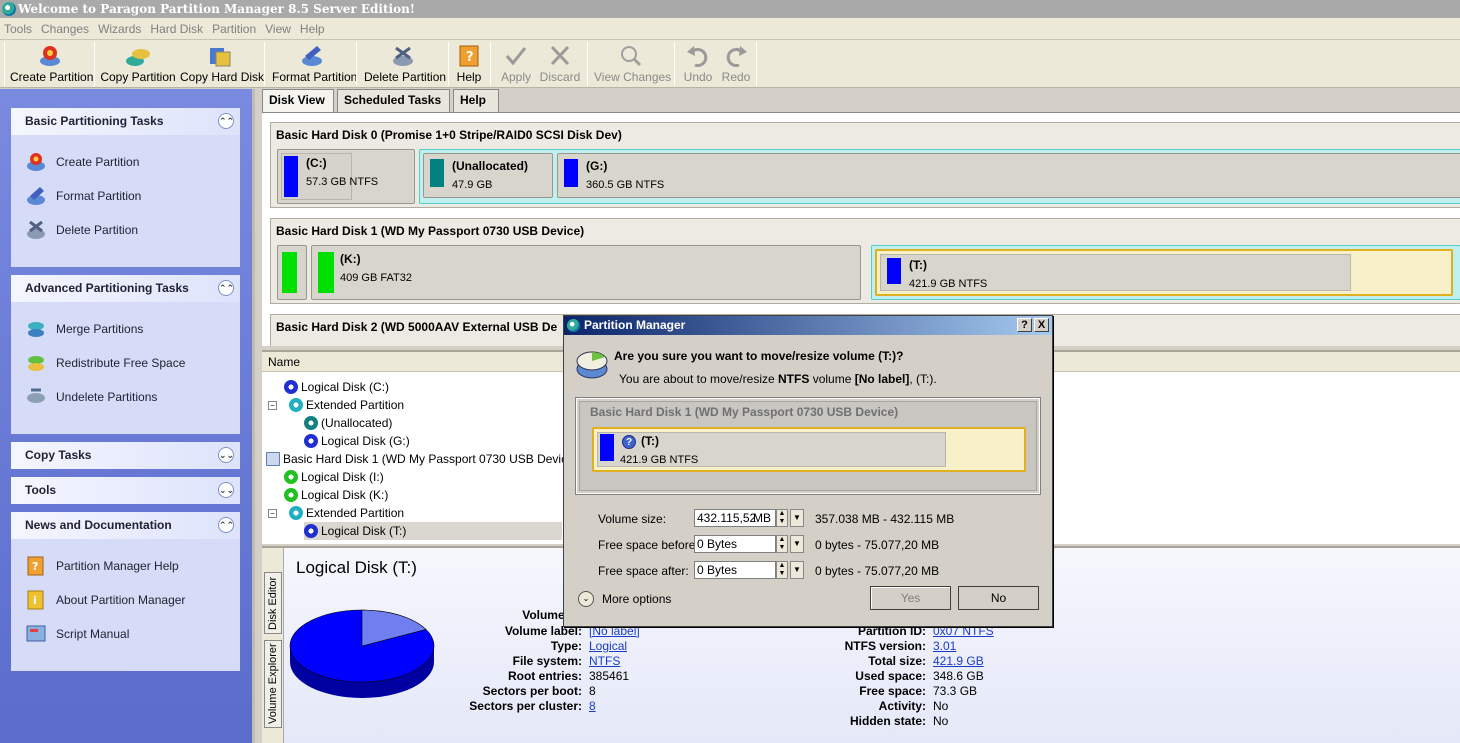  I want to click on menu-partition: Partition, so click(234, 29).